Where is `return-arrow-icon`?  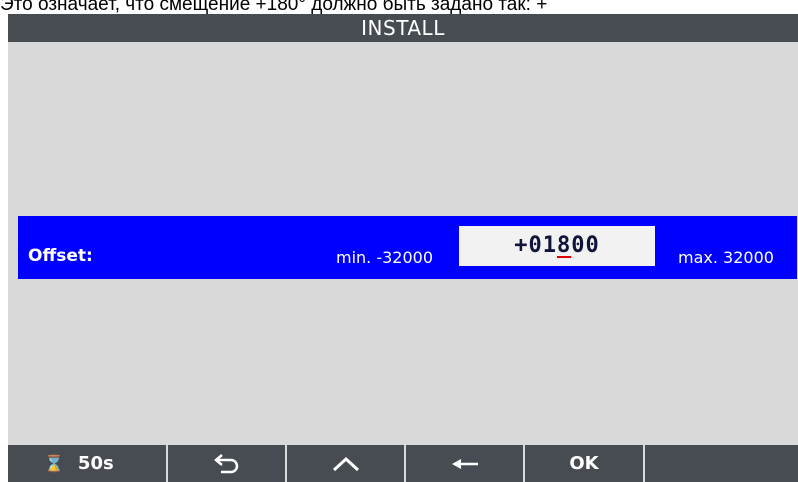
return-arrow-icon is located at coordinates (225, 463).